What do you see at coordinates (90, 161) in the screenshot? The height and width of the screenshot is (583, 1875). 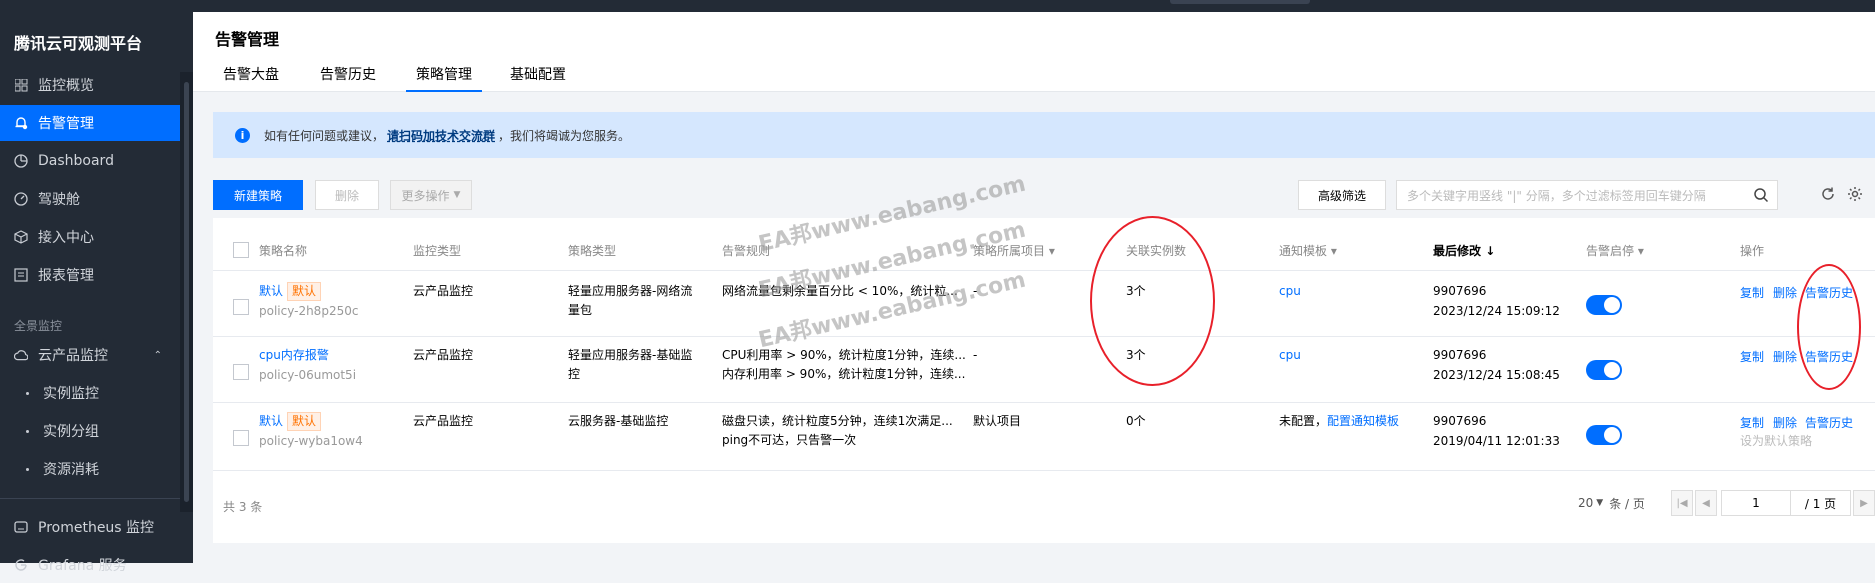 I see `sidebar-item-dashboard: Dashboard` at bounding box center [90, 161].